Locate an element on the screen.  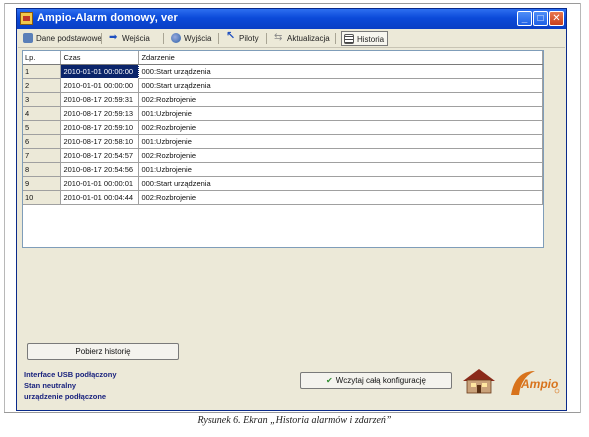
grid-icon is located at coordinates (349, 38).